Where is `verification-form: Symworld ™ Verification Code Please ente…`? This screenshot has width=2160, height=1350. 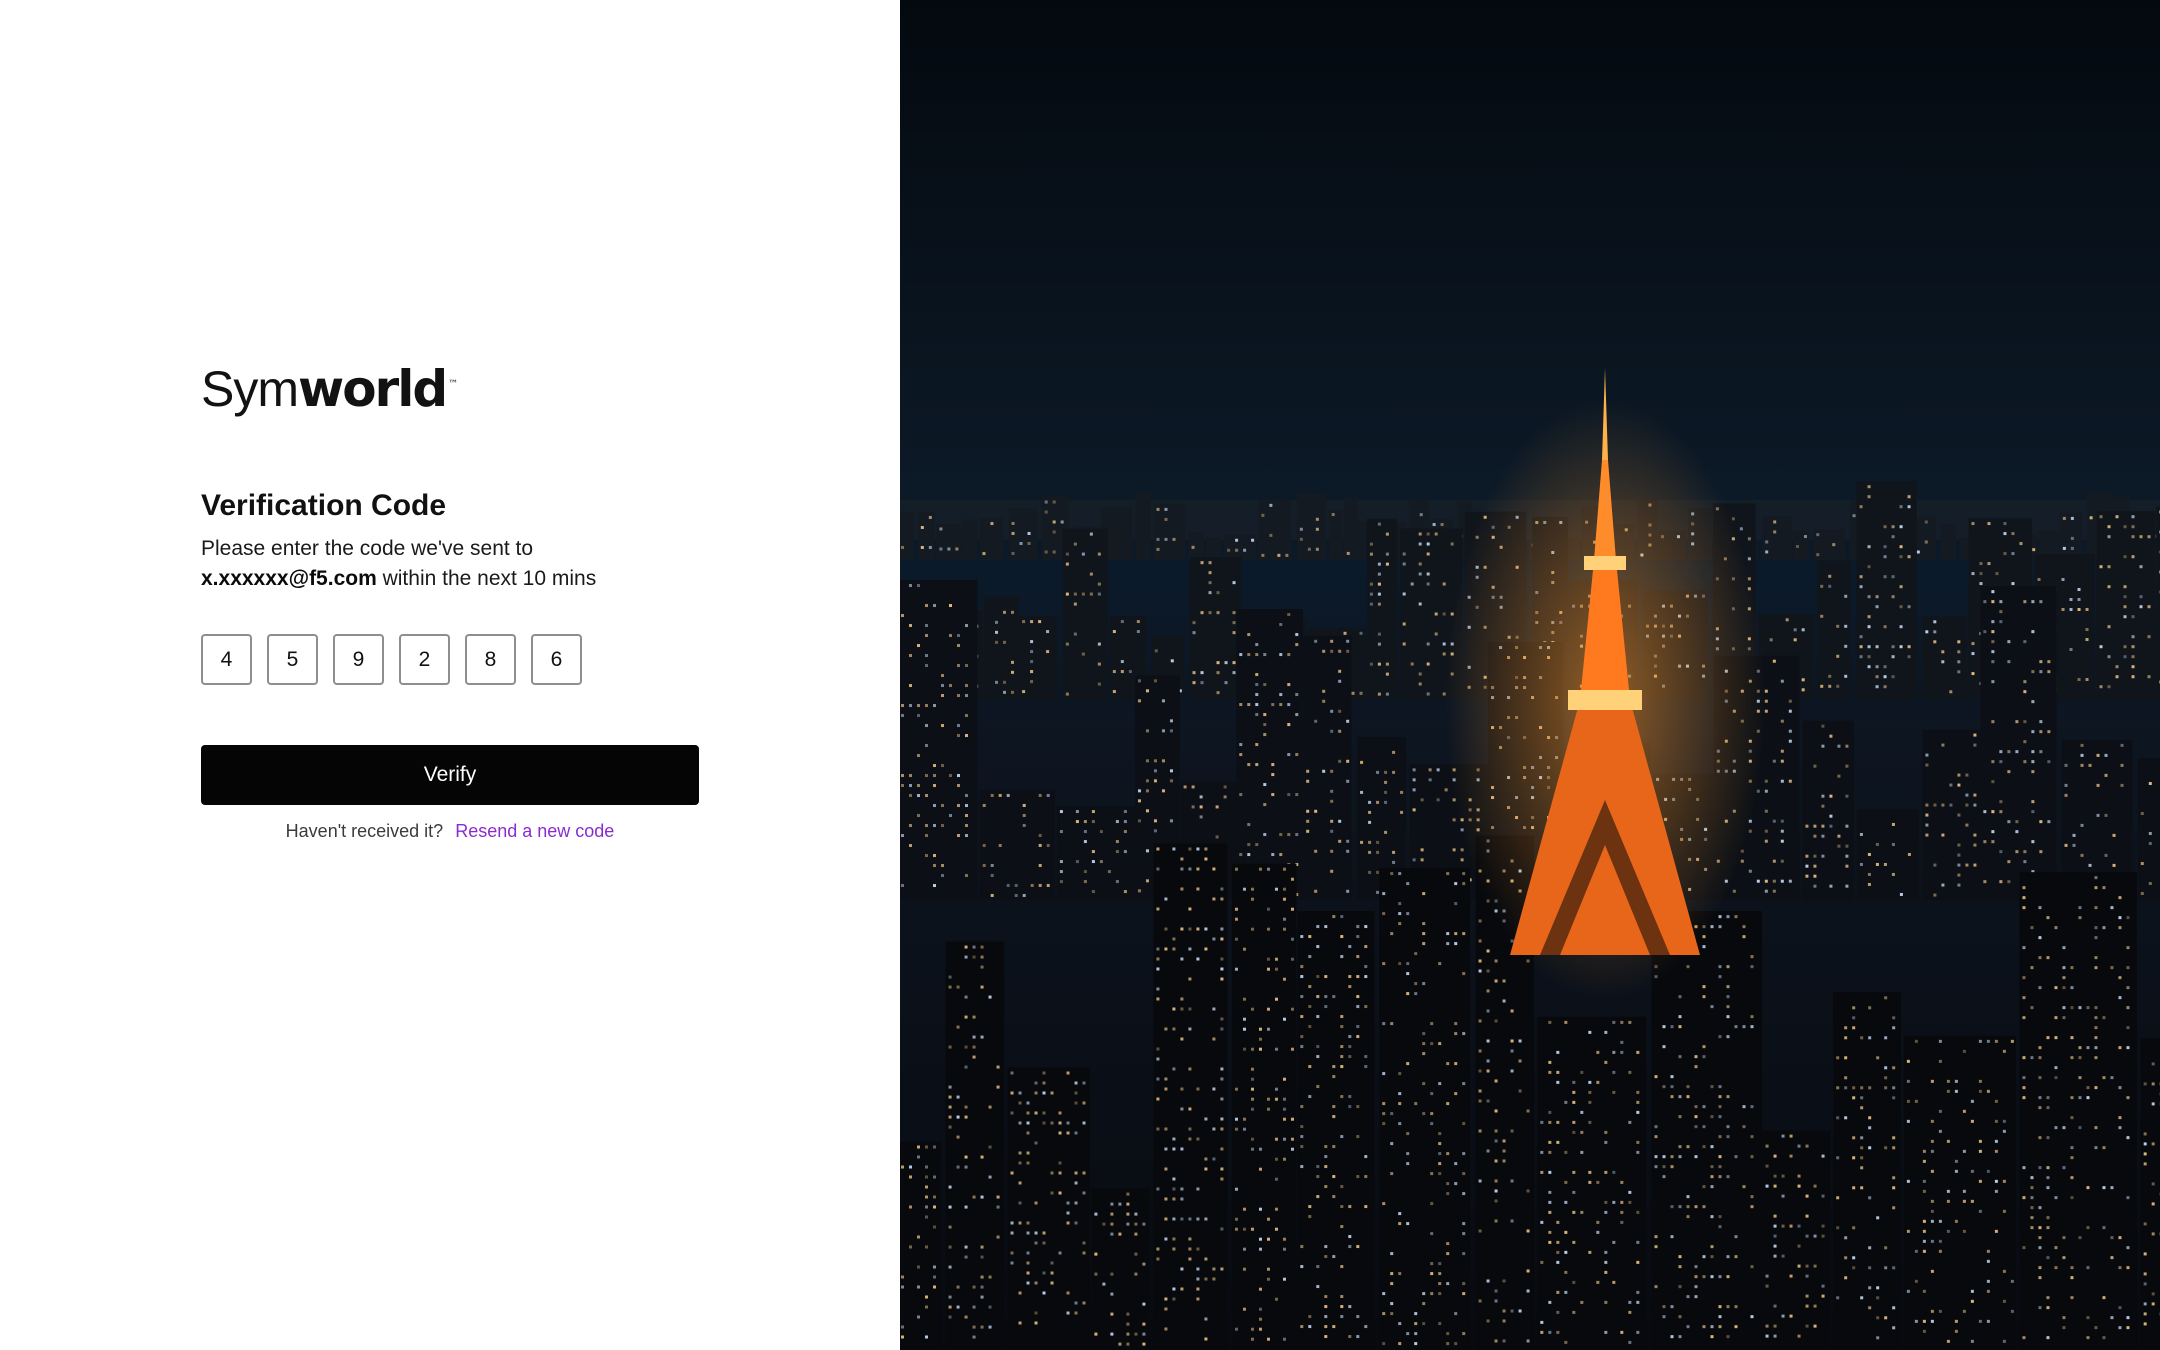 verification-form: Symworld ™ Verification Code Please ente… is located at coordinates (450, 603).